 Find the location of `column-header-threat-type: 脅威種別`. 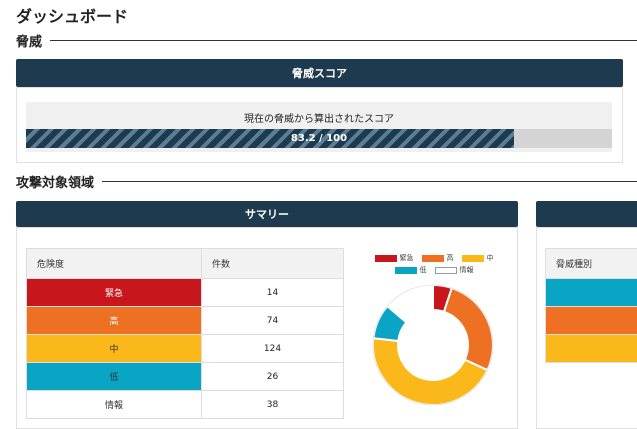

column-header-threat-type: 脅威種別 is located at coordinates (591, 264).